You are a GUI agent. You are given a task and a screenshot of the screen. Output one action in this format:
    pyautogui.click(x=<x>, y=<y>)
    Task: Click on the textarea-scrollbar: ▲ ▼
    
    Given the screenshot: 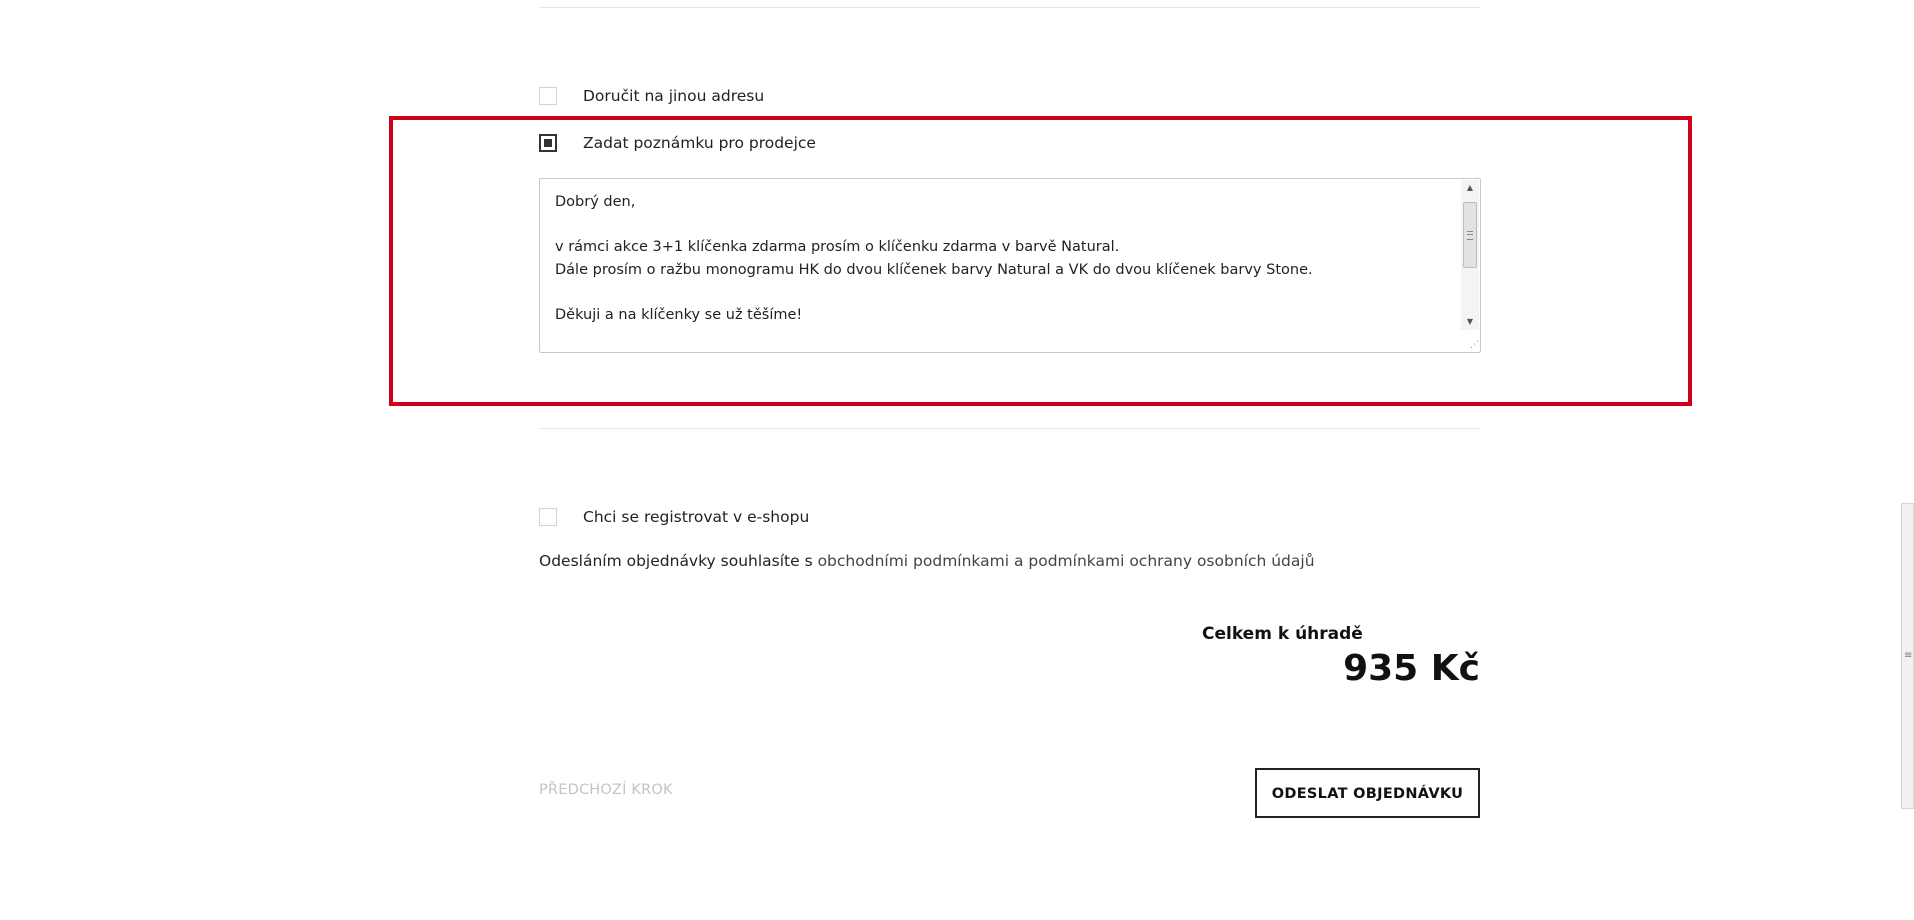 What is the action you would take?
    pyautogui.click(x=1470, y=255)
    